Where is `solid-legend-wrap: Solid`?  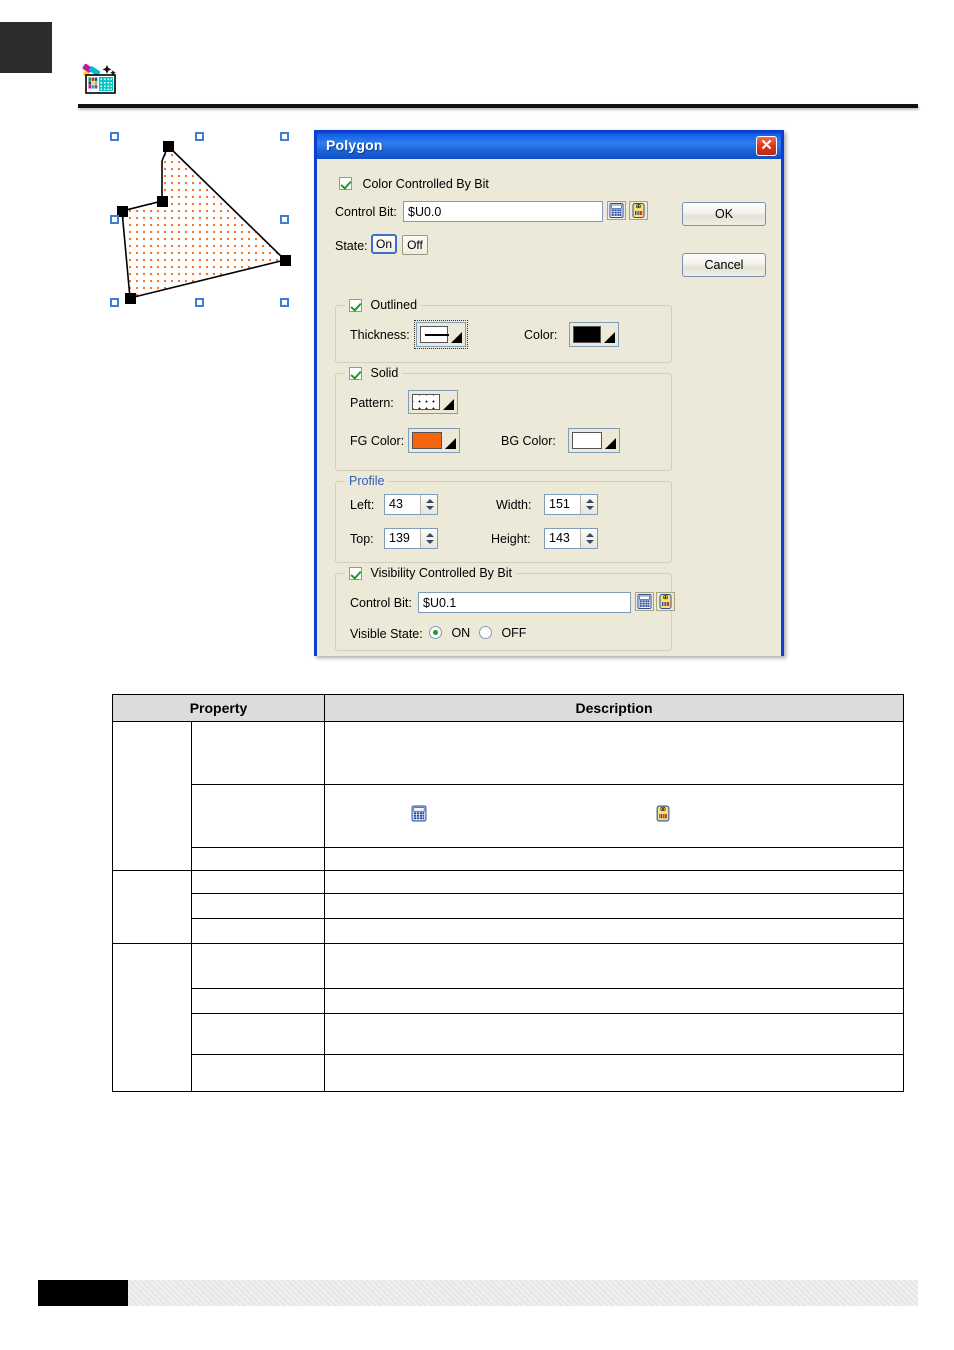 solid-legend-wrap: Solid is located at coordinates (374, 373).